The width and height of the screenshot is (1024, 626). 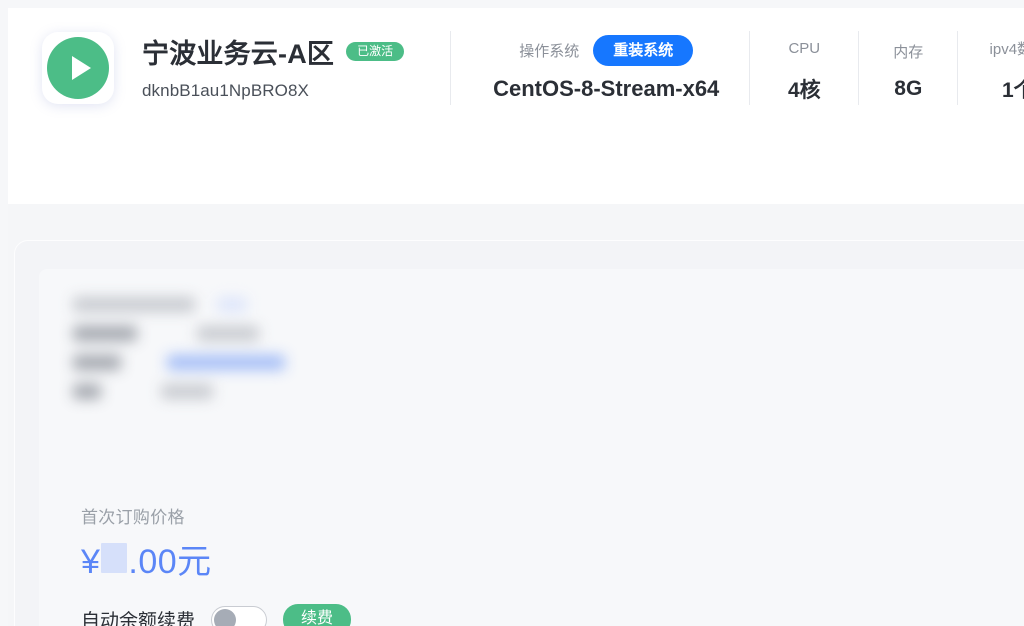 I want to click on spec-column-cpu: CPU 4核, so click(x=804, y=68).